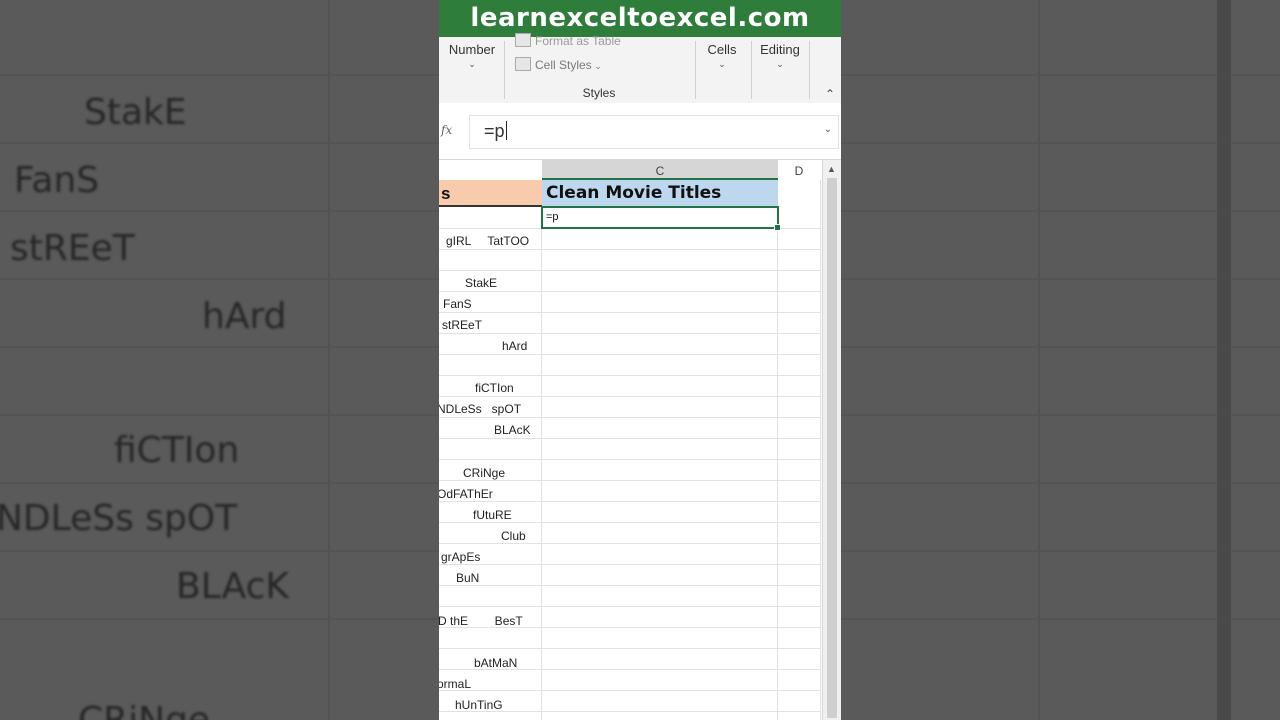 This screenshot has height=720, width=1280. What do you see at coordinates (232, 586) in the screenshot?
I see `background-text: BLAcK` at bounding box center [232, 586].